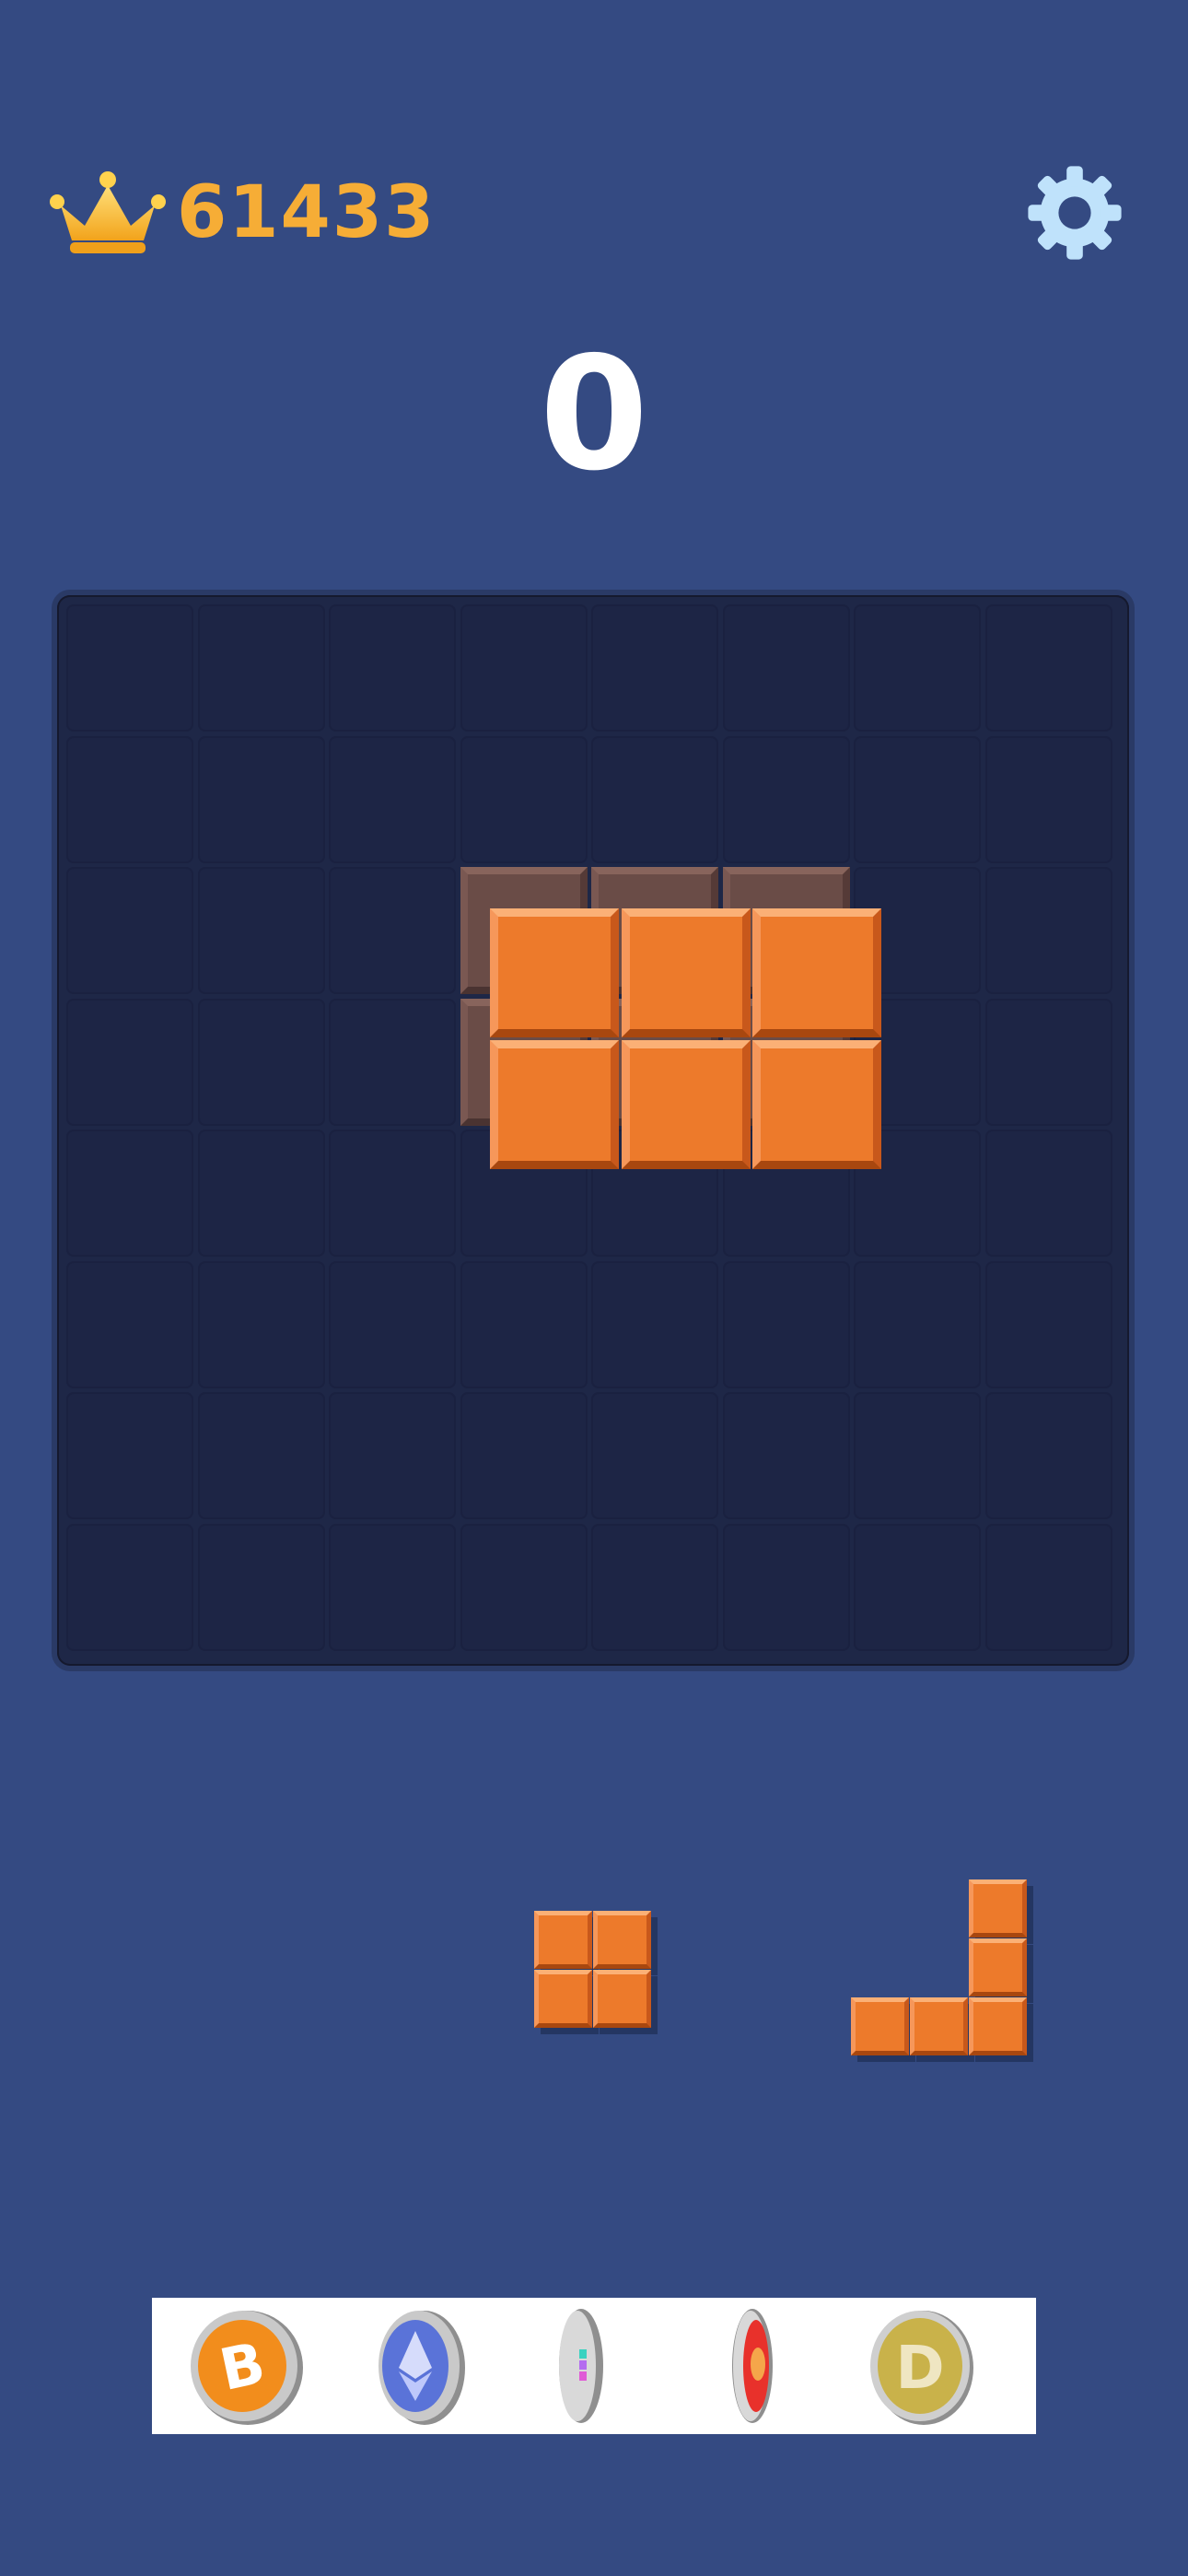  I want to click on bitcoin-coin-icon: B, so click(247, 2368).